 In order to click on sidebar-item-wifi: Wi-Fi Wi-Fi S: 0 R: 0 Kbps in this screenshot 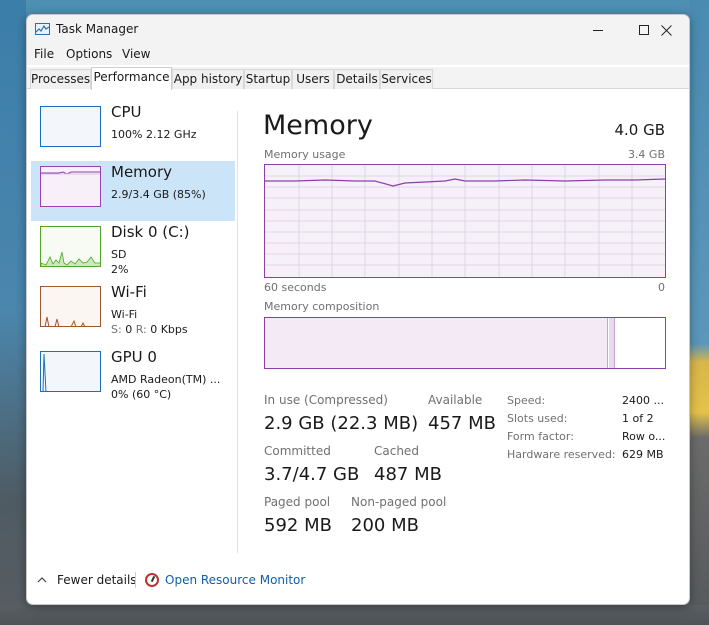, I will do `click(133, 311)`.